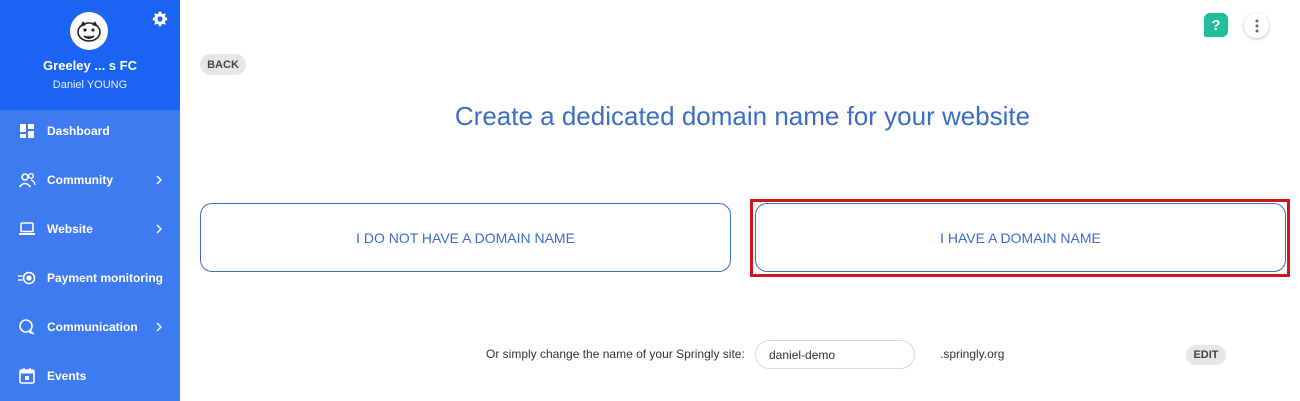 The height and width of the screenshot is (401, 1300). Describe the element at coordinates (835, 354) in the screenshot. I see `site-name-input` at that location.